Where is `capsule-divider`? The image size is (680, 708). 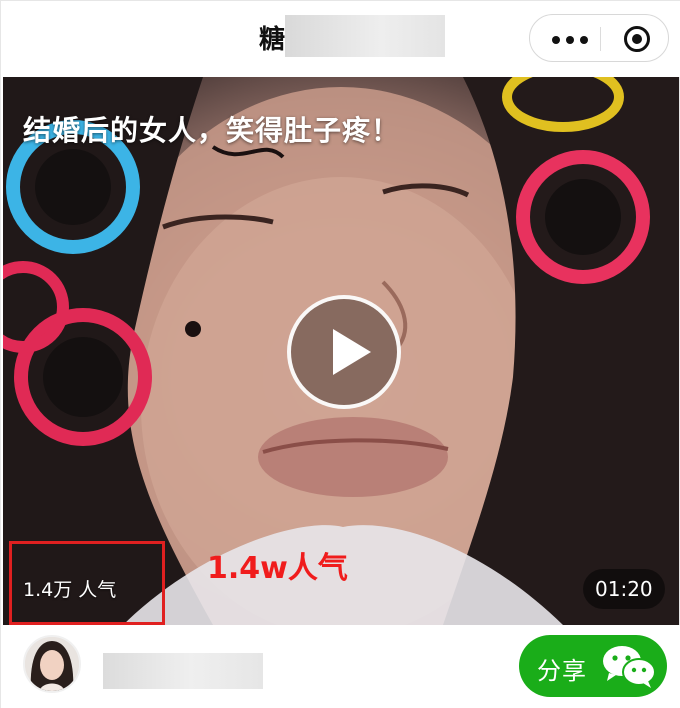
capsule-divider is located at coordinates (600, 39).